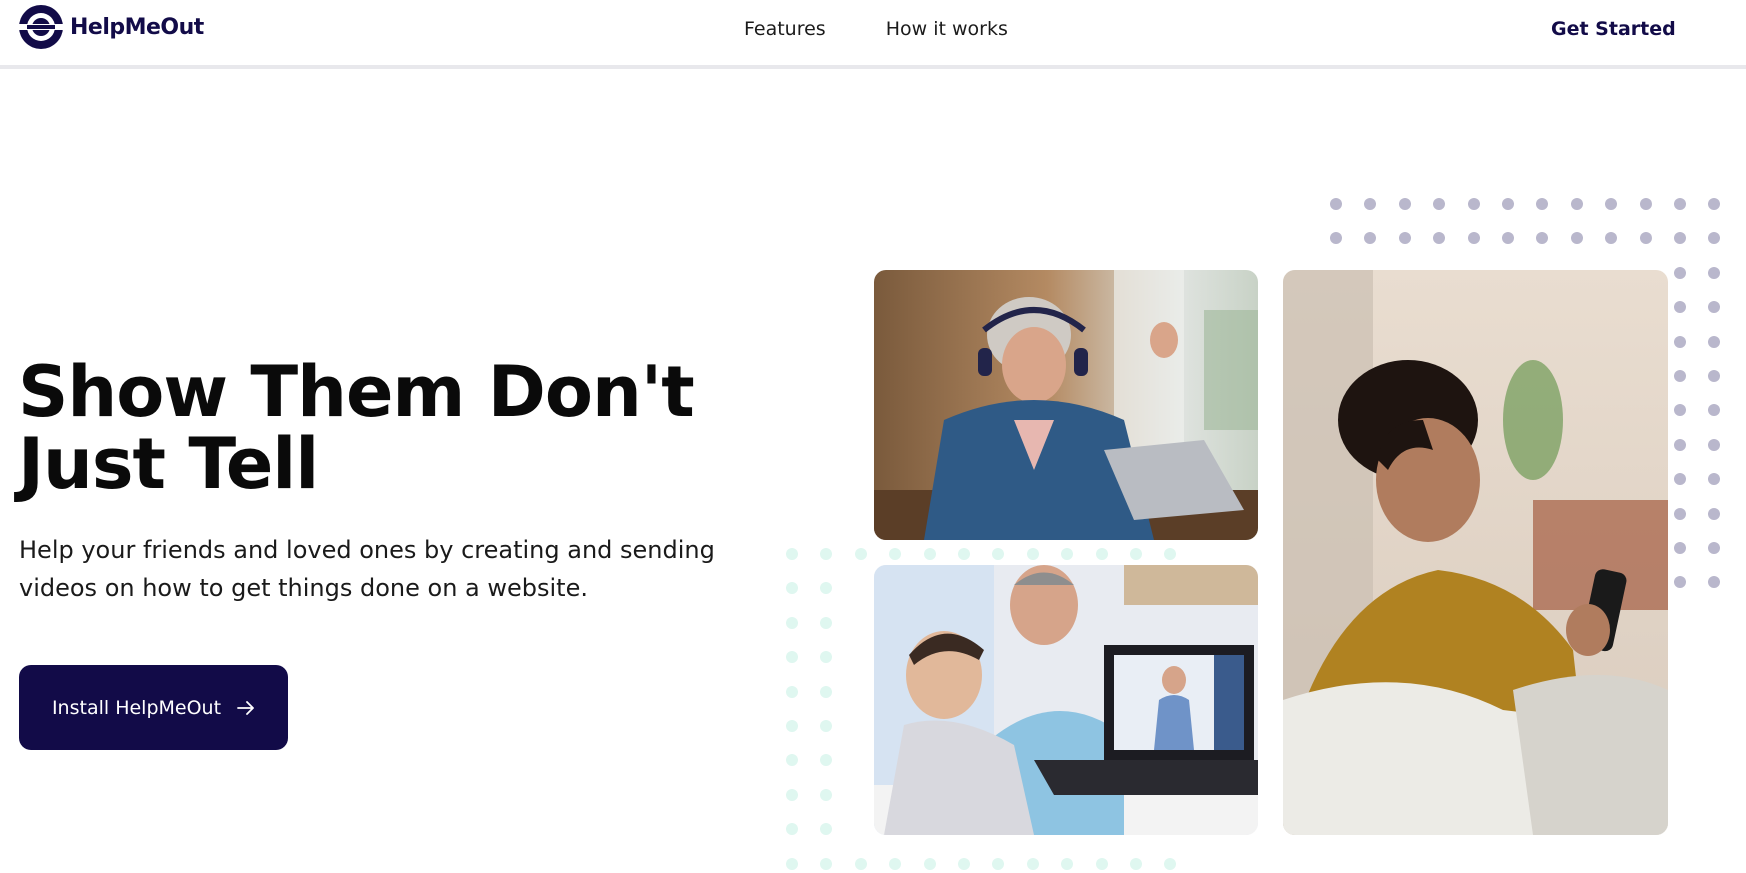  Describe the element at coordinates (1475, 552) in the screenshot. I see `photo-woman-smiling-phone` at that location.